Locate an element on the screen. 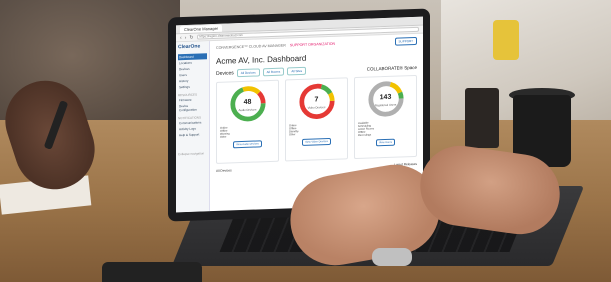 This screenshot has width=611, height=282. view-users-button: View Users is located at coordinates (385, 142).